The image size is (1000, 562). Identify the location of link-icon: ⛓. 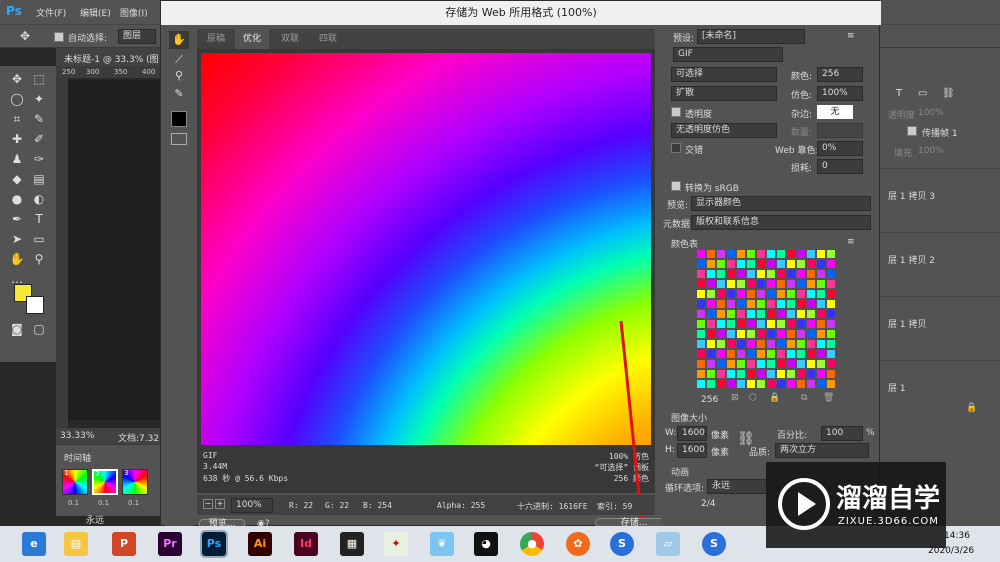
(948, 93).